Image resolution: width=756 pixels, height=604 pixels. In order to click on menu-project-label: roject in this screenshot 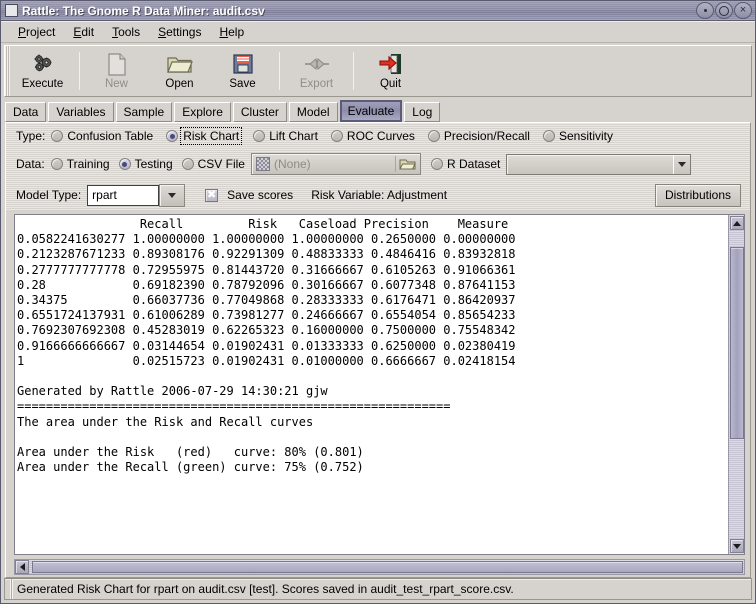, I will do `click(41, 31)`.